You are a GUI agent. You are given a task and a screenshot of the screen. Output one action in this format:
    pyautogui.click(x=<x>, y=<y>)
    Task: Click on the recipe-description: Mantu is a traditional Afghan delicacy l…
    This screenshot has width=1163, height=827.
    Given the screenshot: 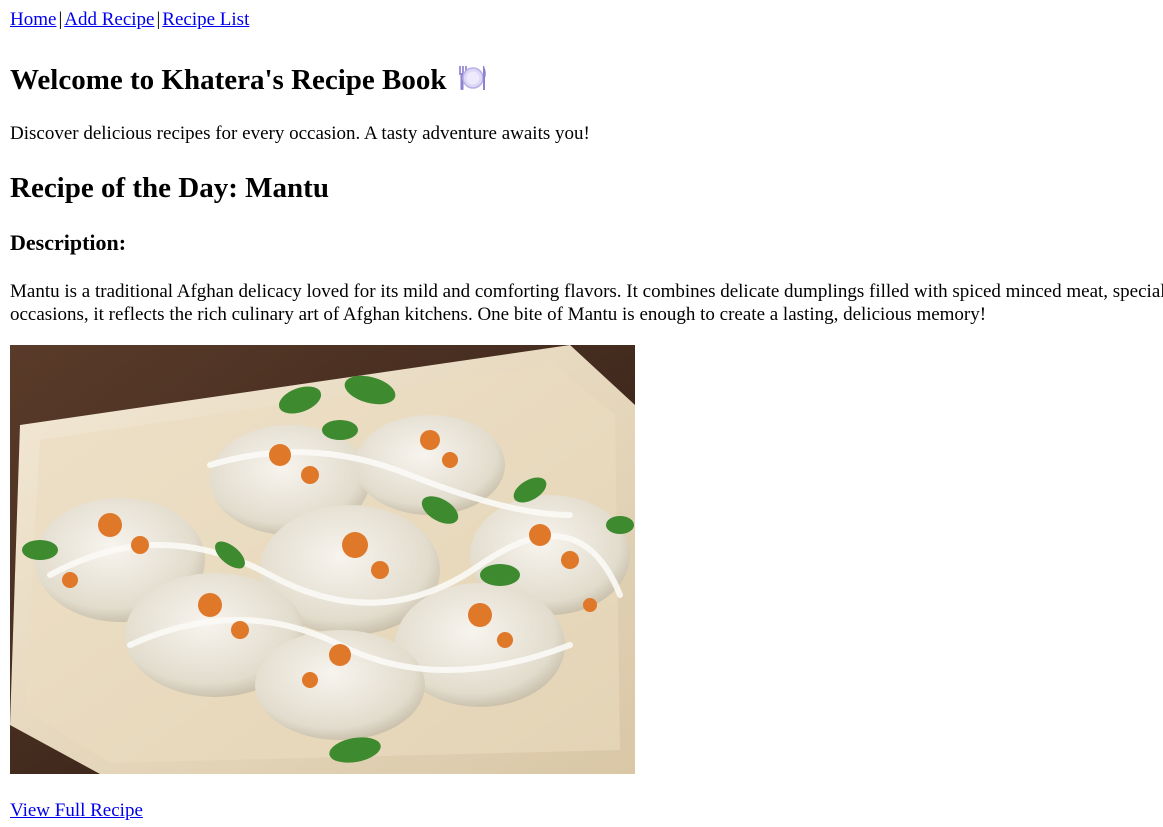 What is the action you would take?
    pyautogui.click(x=586, y=303)
    